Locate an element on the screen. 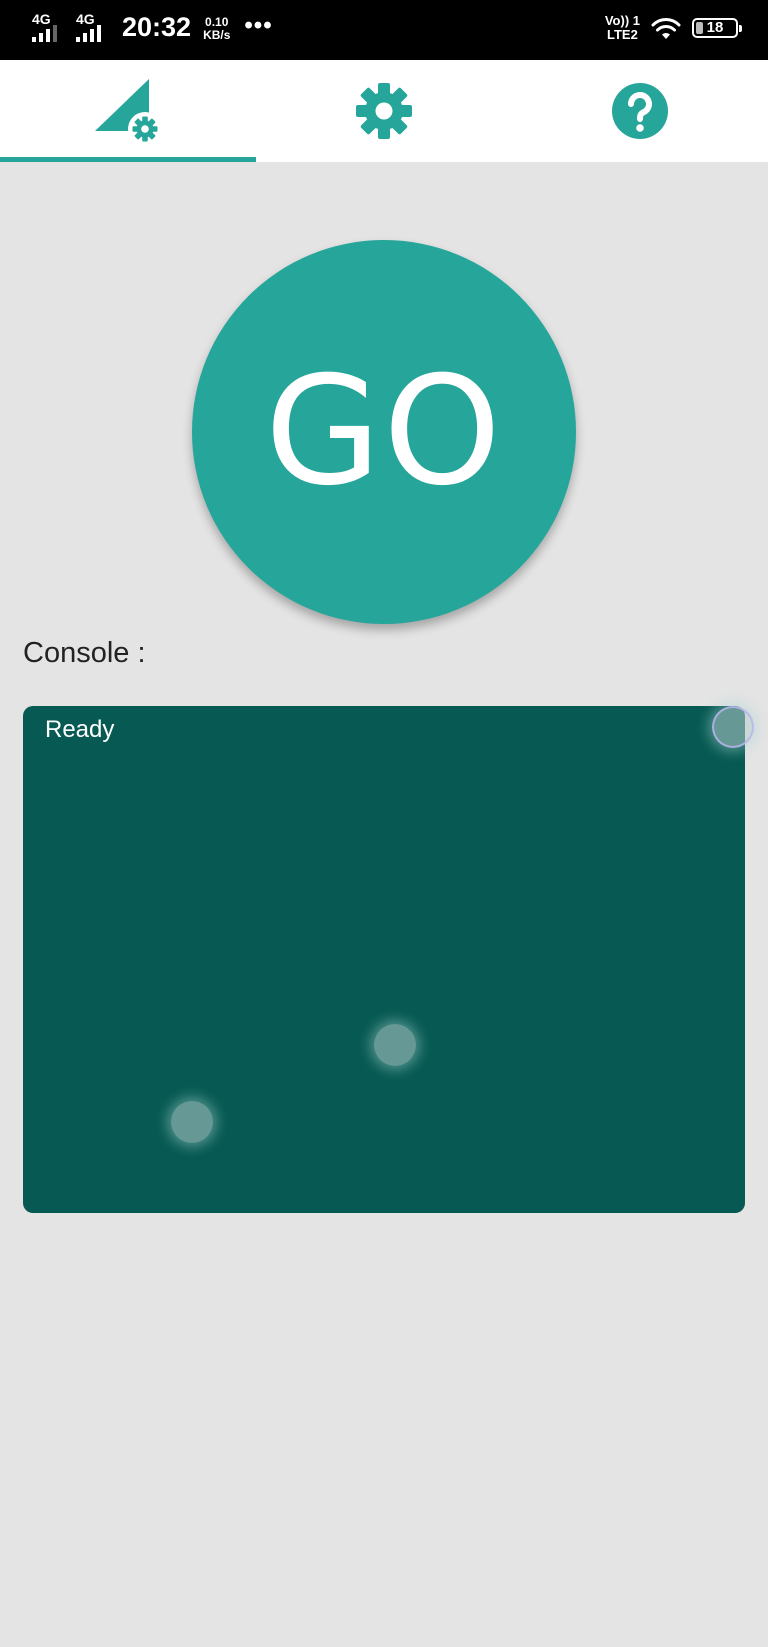 Image resolution: width=768 pixels, height=1647 pixels. battery-level: 18 is located at coordinates (715, 27).